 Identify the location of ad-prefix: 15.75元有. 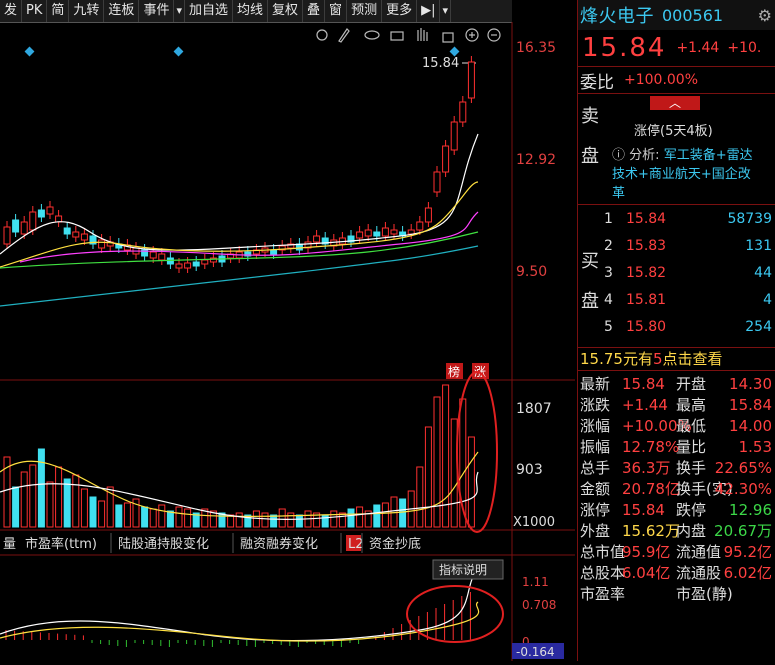
(616, 359).